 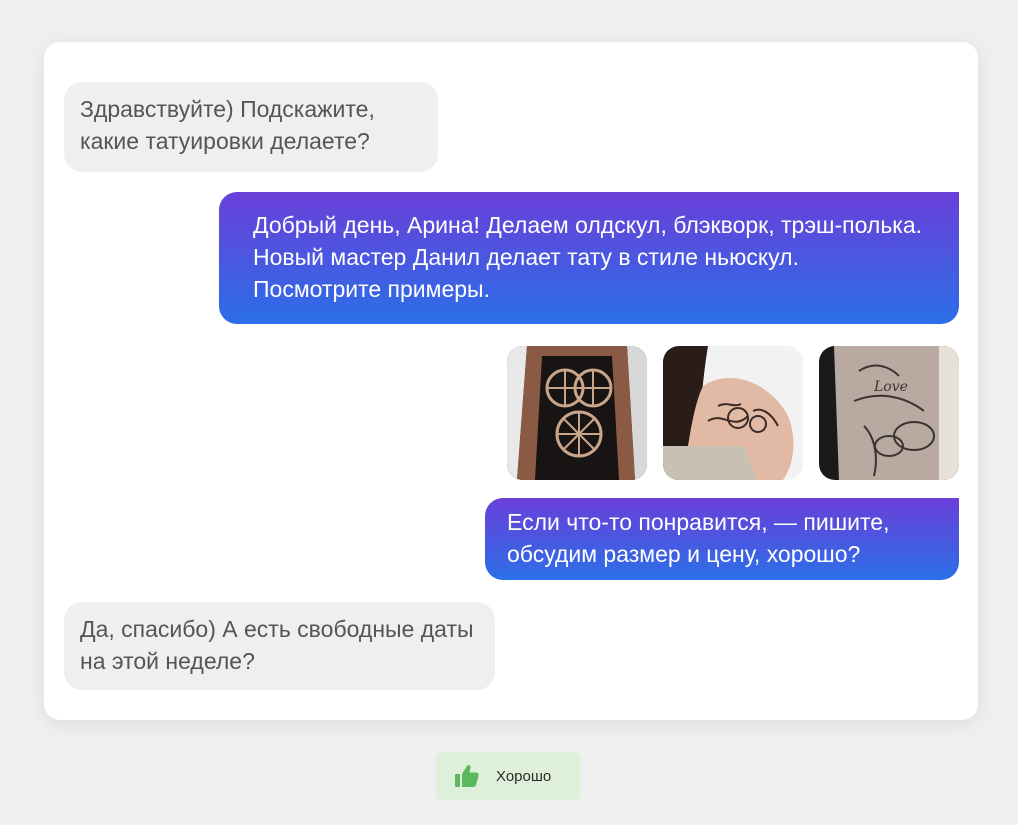 What do you see at coordinates (524, 776) in the screenshot?
I see `reaction-label: Хорошо` at bounding box center [524, 776].